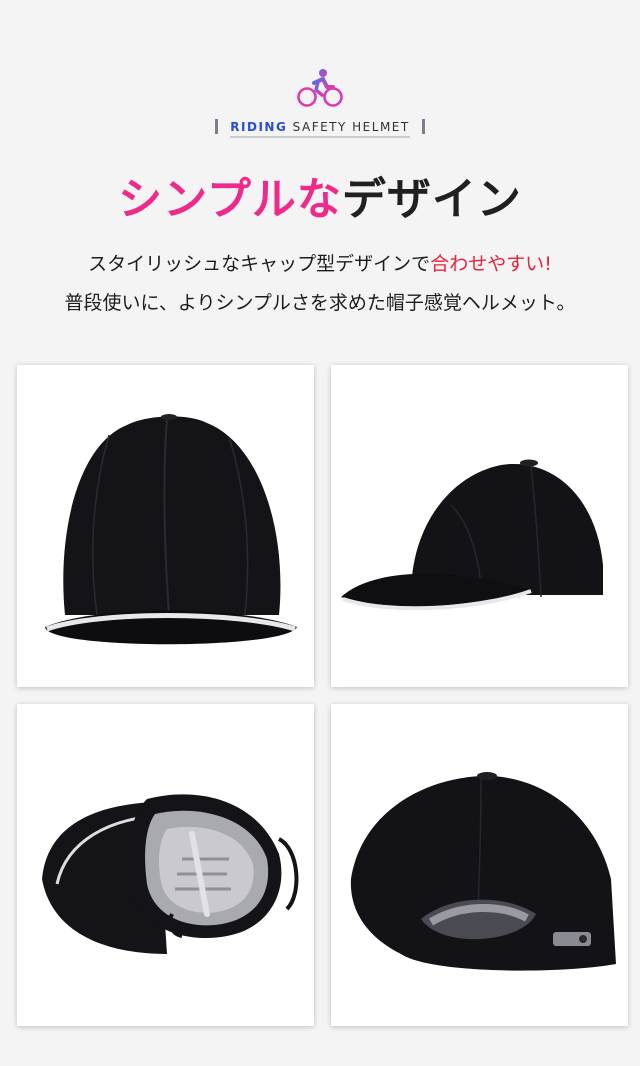 The height and width of the screenshot is (1066, 640). I want to click on cap-underside-view, so click(165, 865).